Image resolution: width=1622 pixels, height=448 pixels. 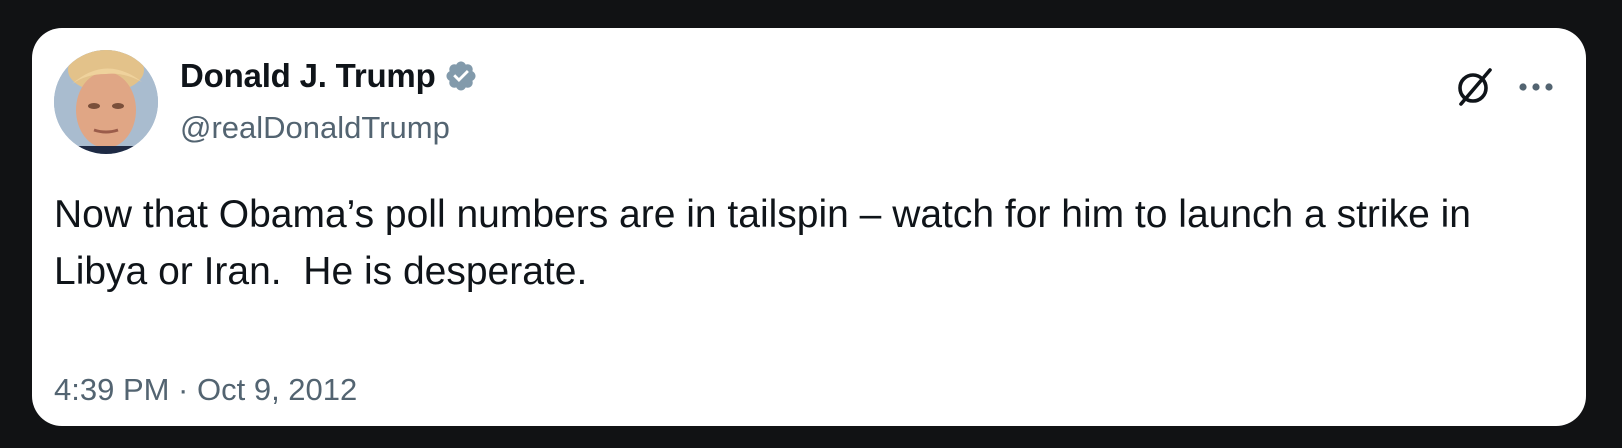 I want to click on verified-badge-icon, so click(x=461, y=76).